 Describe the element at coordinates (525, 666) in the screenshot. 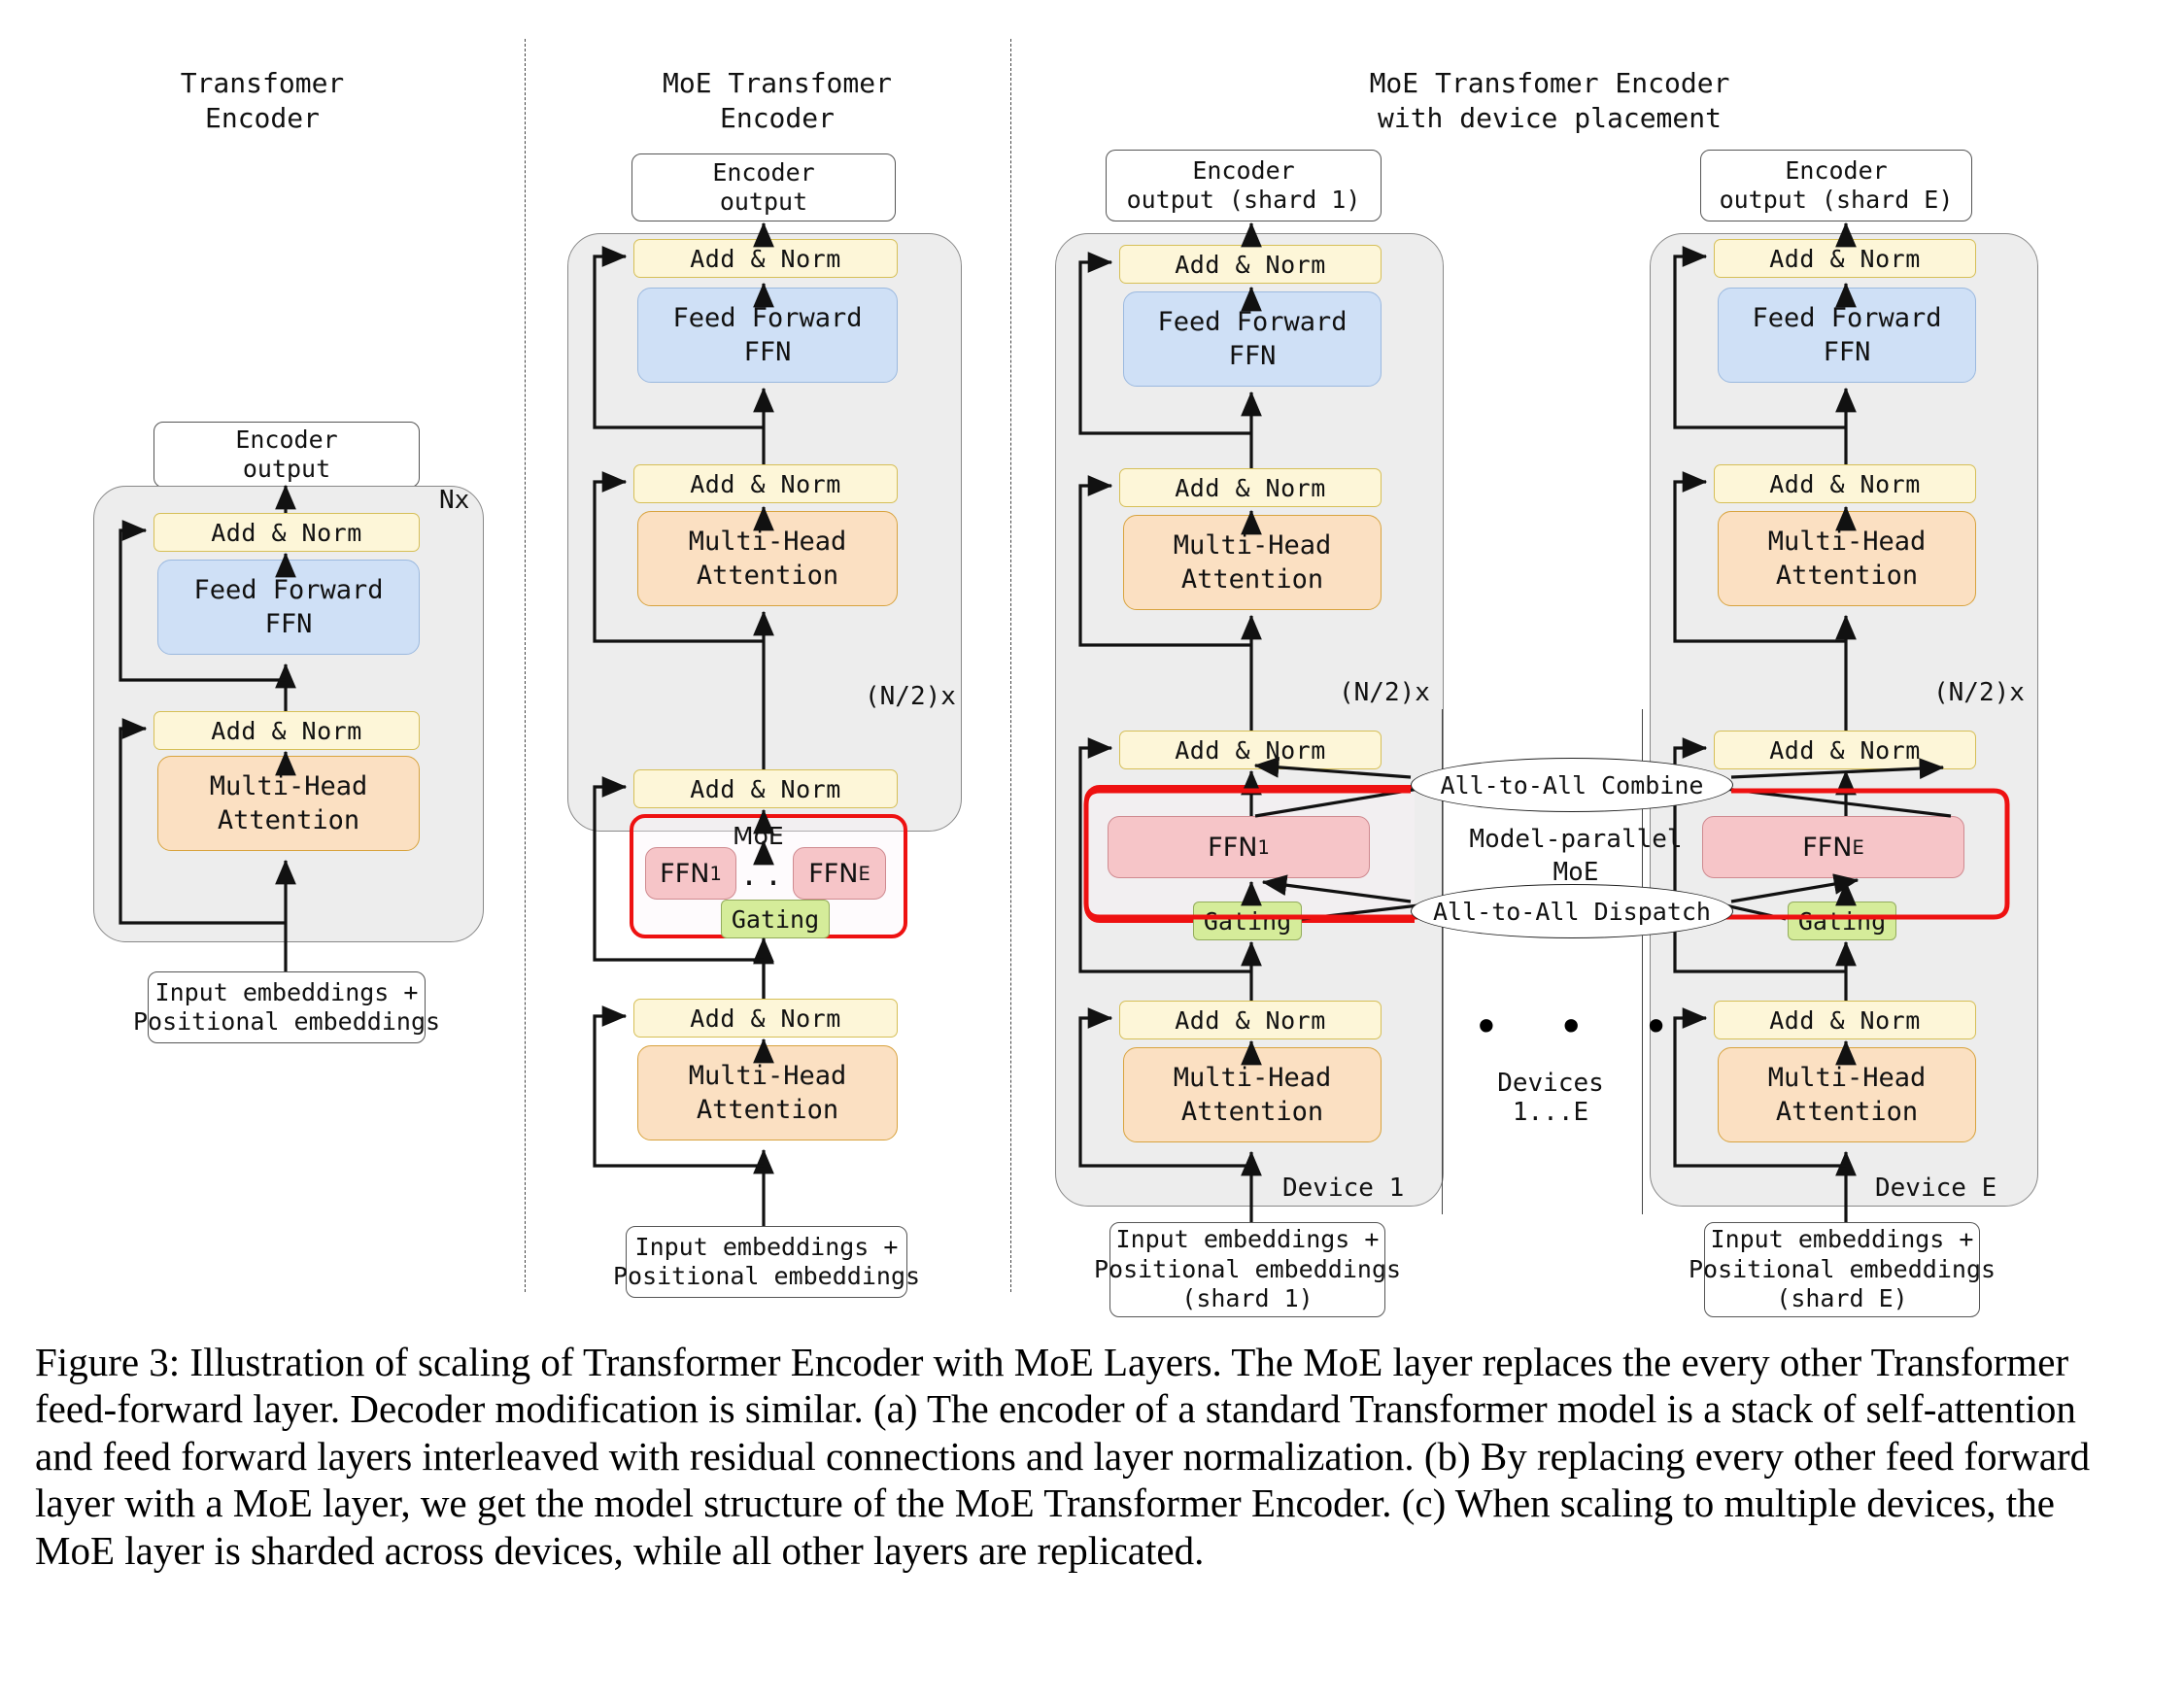

I see `column-divider-a-b` at that location.